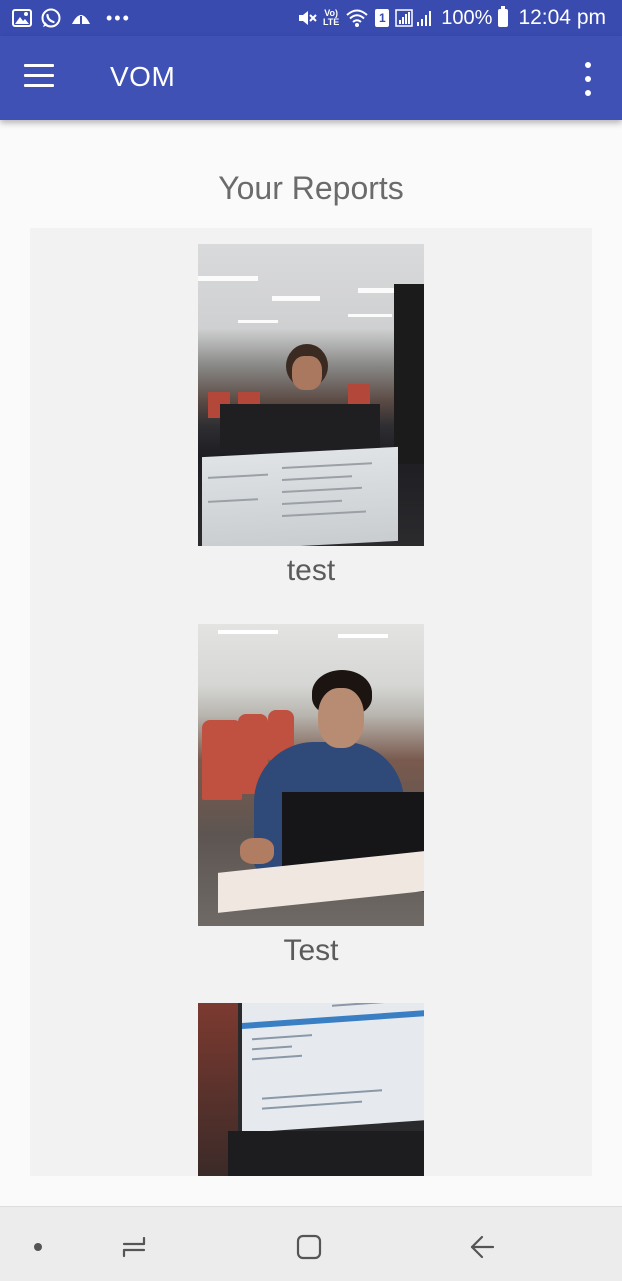 This screenshot has height=1281, width=622. Describe the element at coordinates (81, 20) in the screenshot. I see `weather-icon` at that location.